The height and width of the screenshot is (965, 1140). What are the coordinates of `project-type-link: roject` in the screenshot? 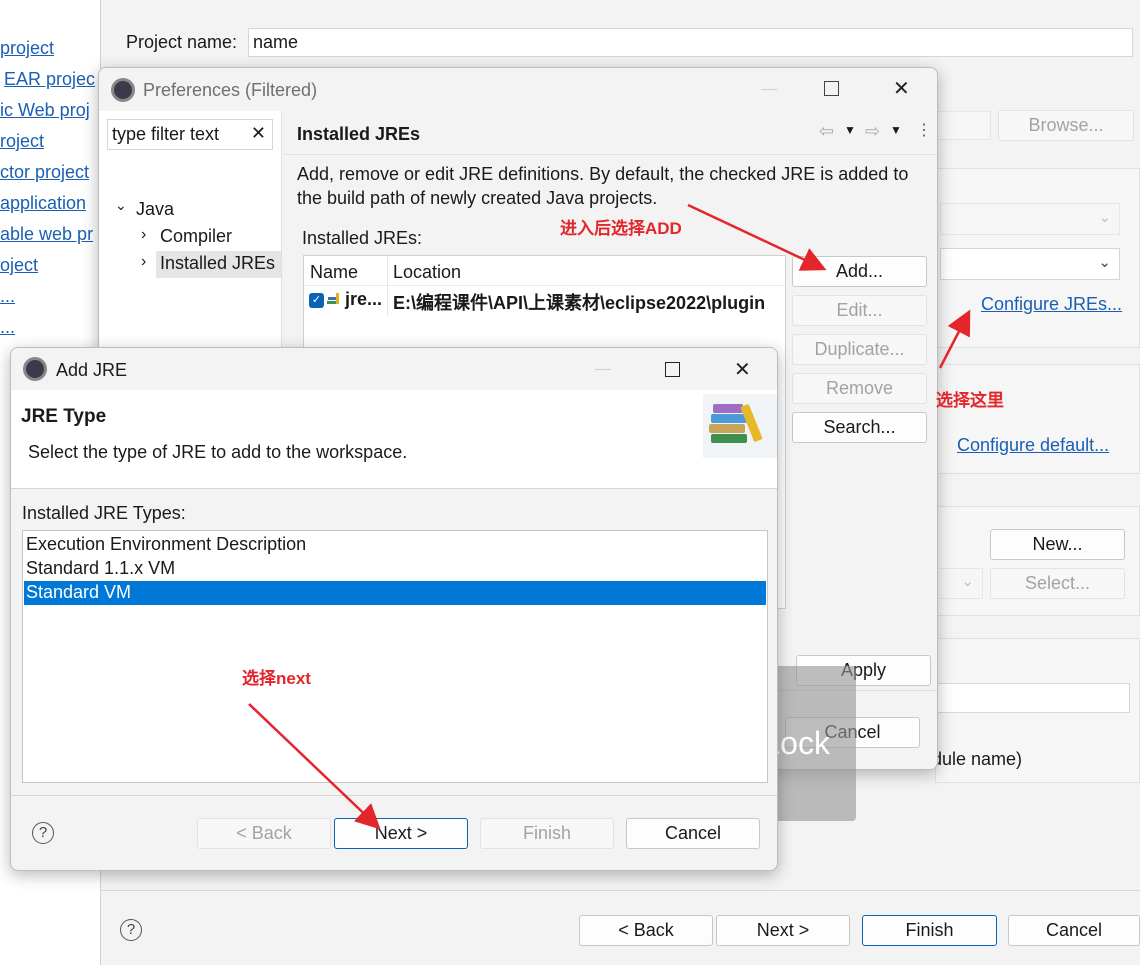 It's located at (22, 141).